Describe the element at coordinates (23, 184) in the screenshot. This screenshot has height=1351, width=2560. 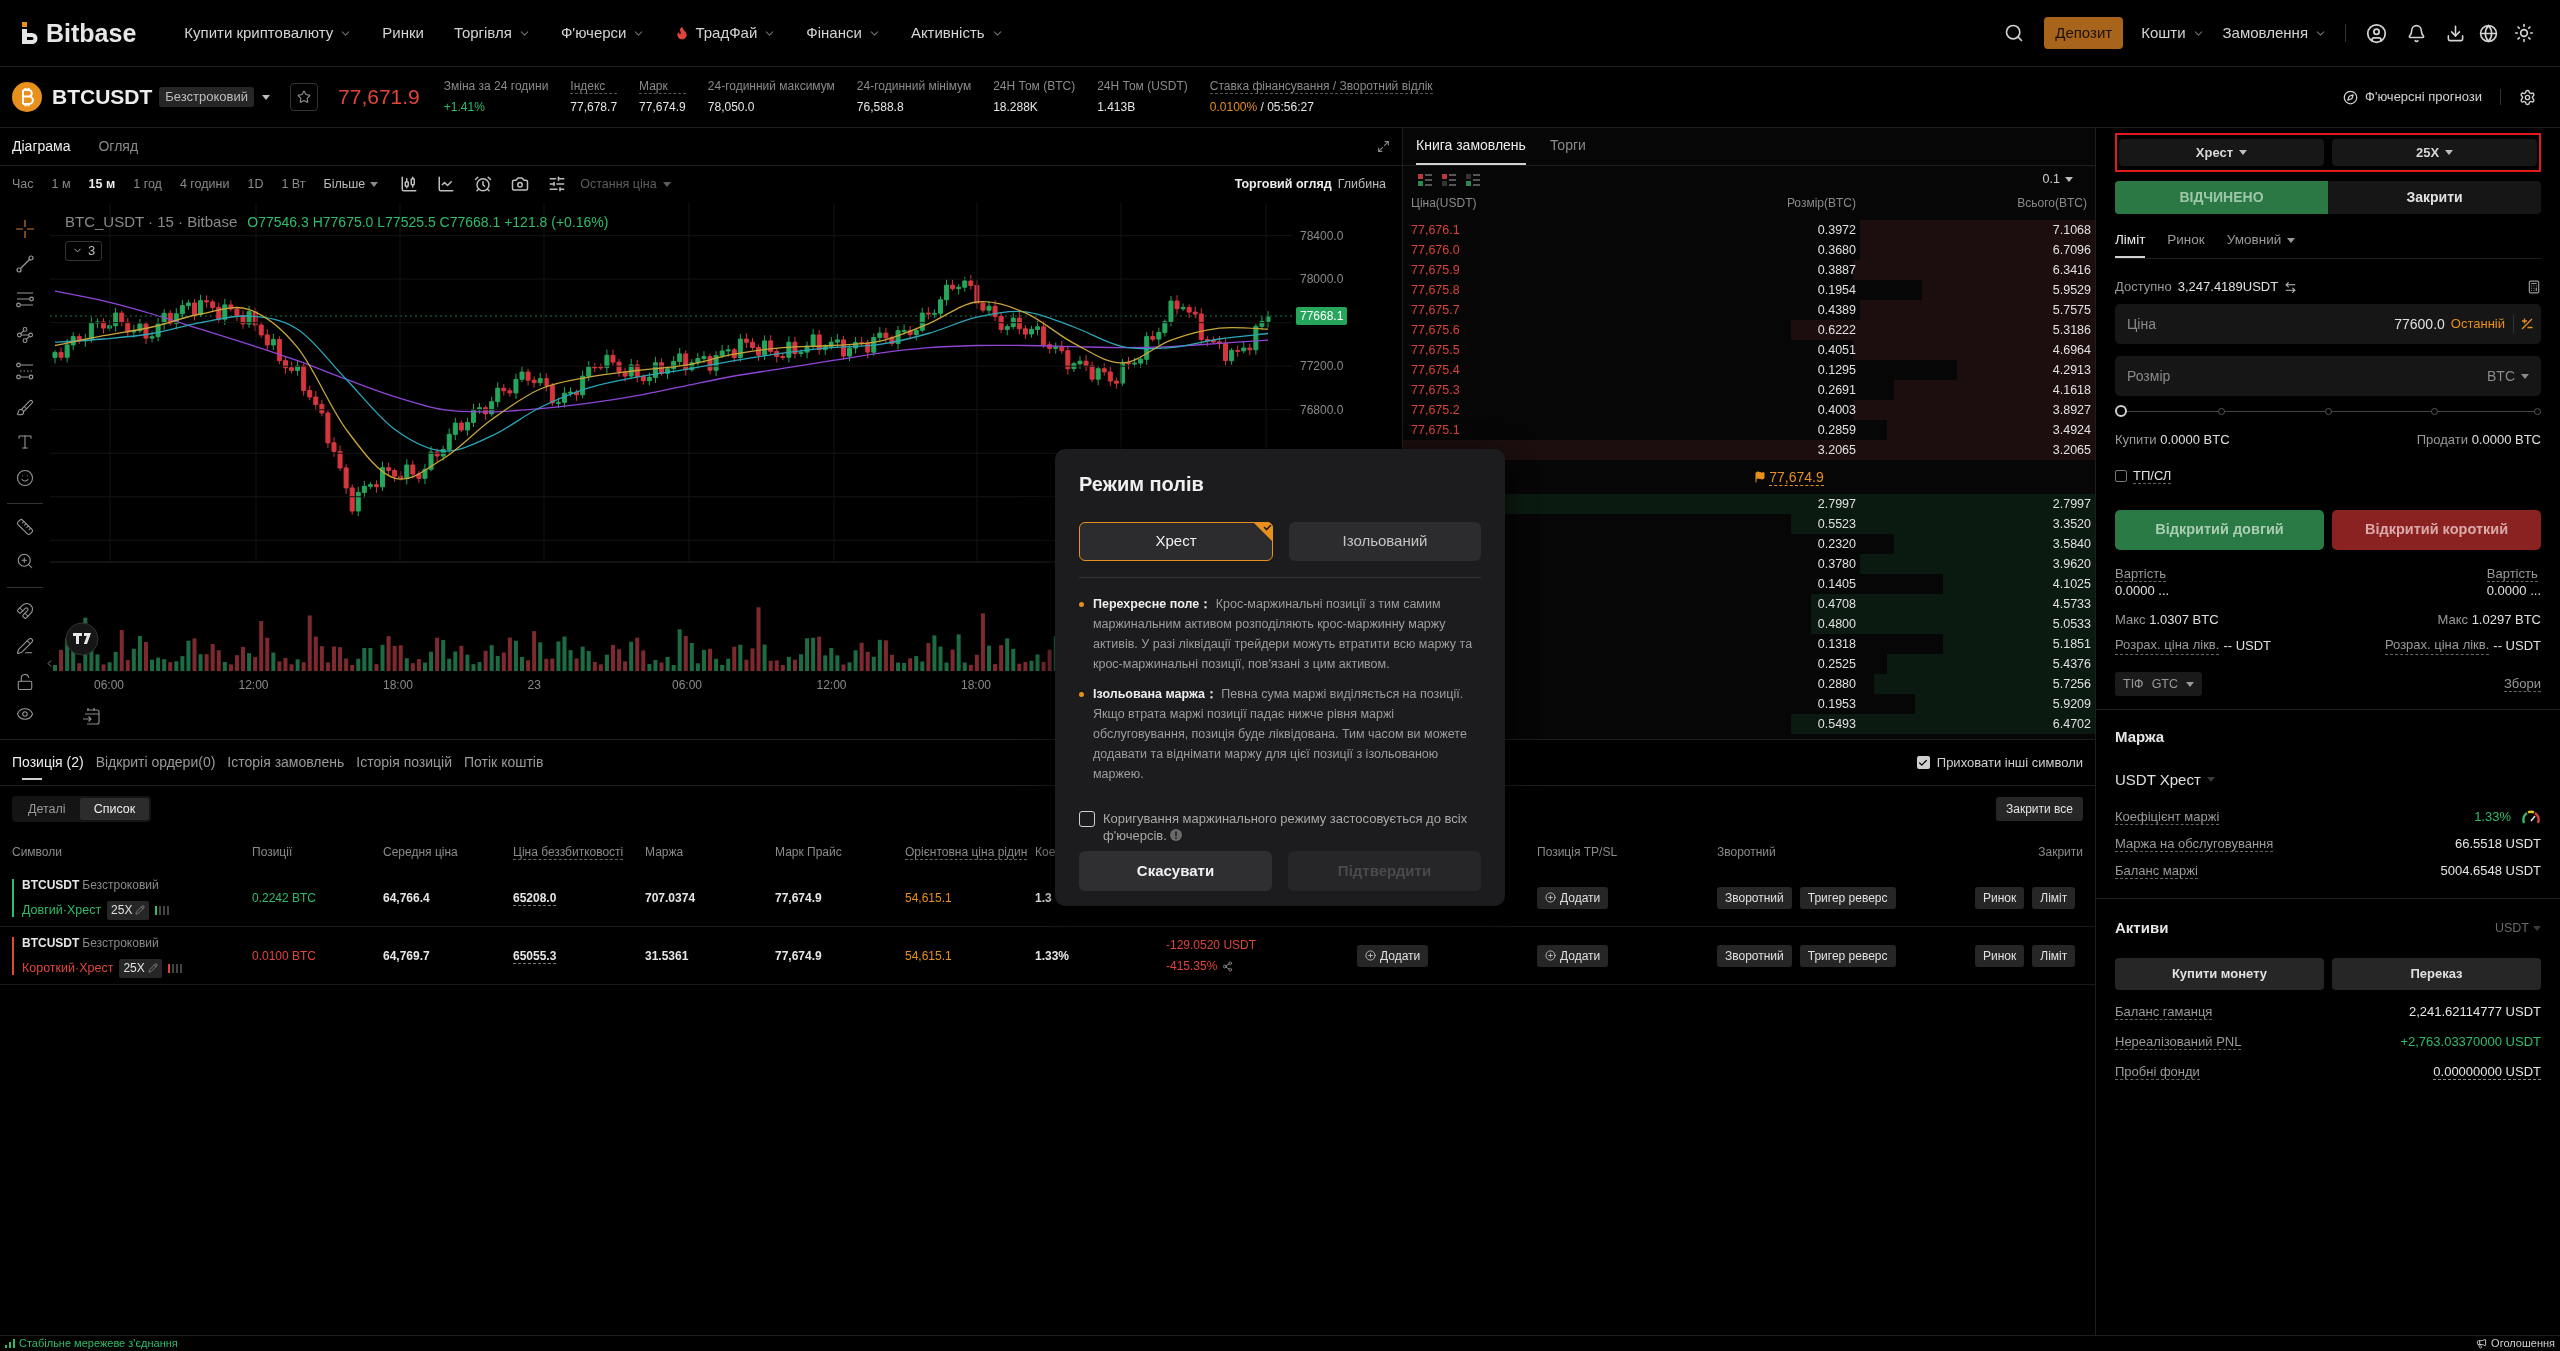
I see `interval-tab: Час` at that location.